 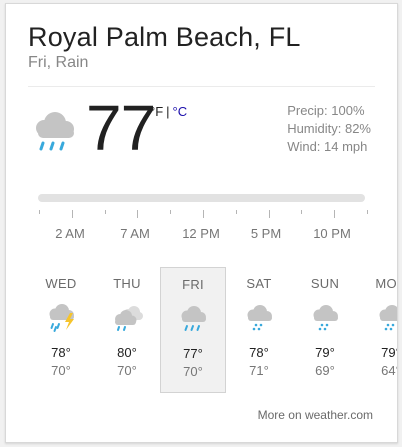 What do you see at coordinates (325, 283) in the screenshot?
I see `day-name: SUN` at bounding box center [325, 283].